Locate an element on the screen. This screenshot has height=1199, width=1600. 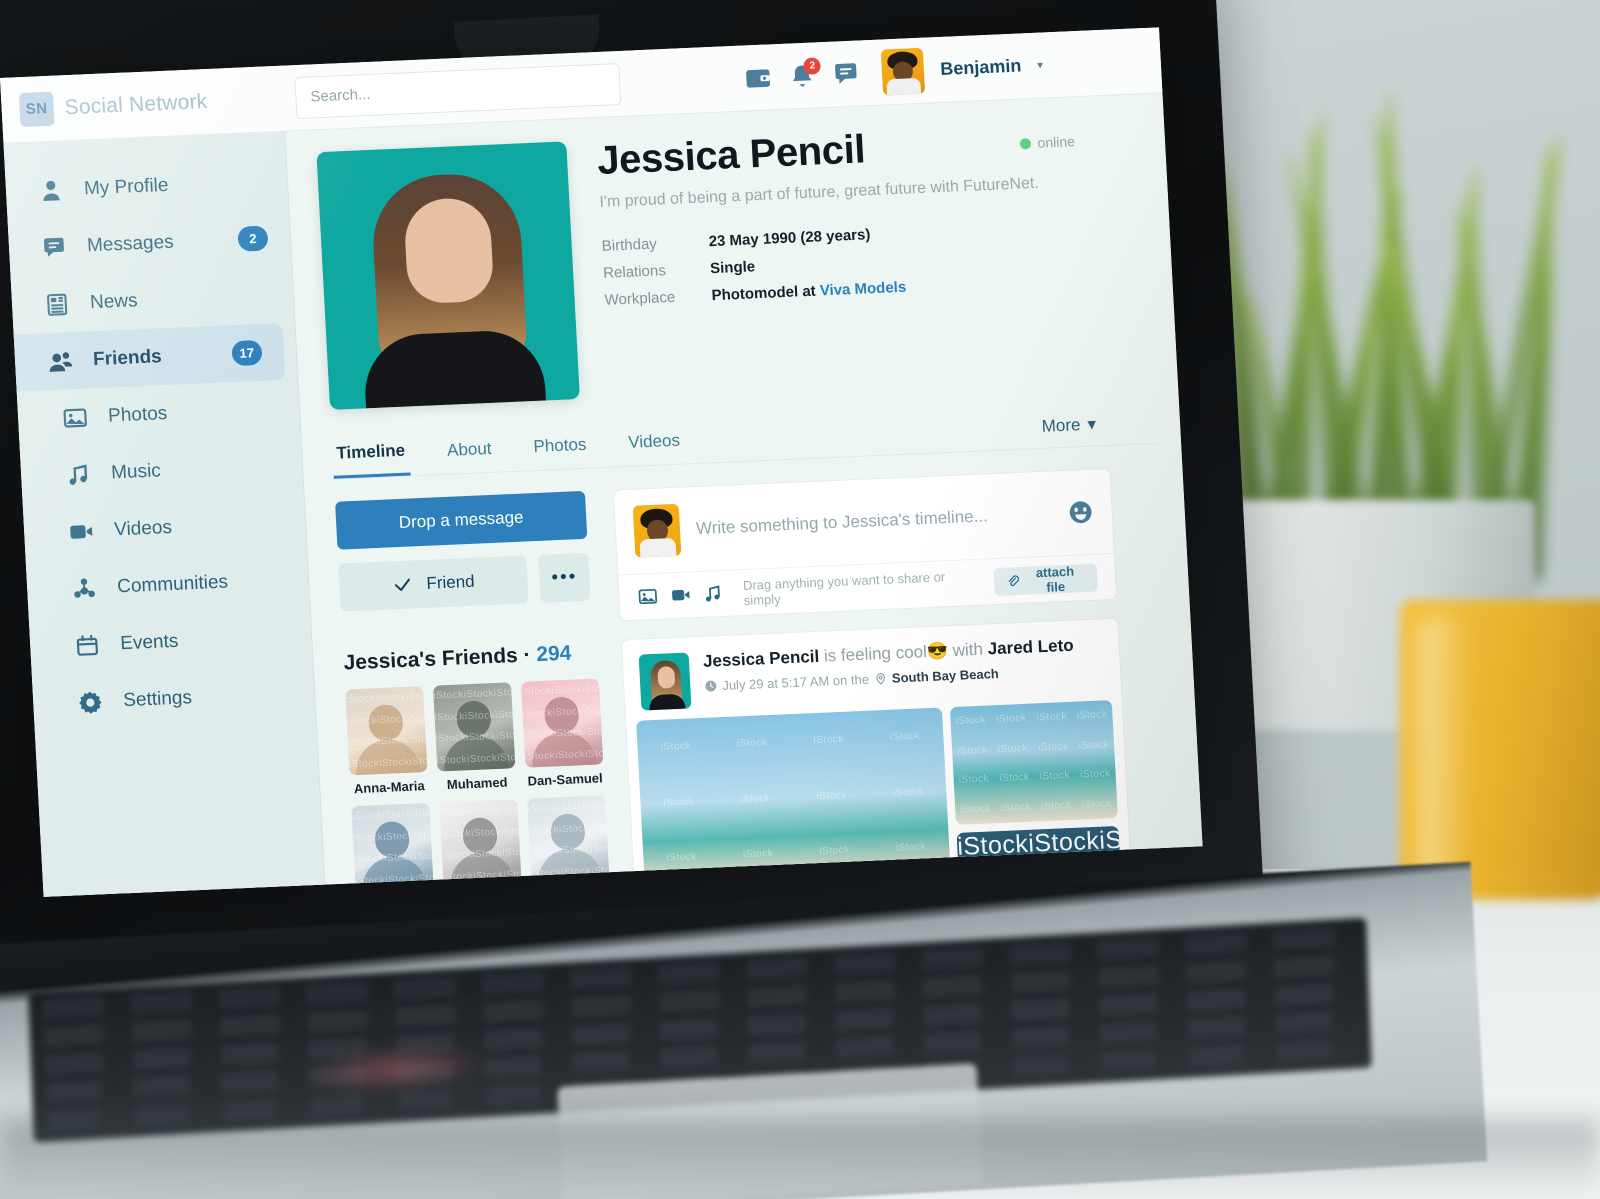
friend-button-label: Friend is located at coordinates (450, 582).